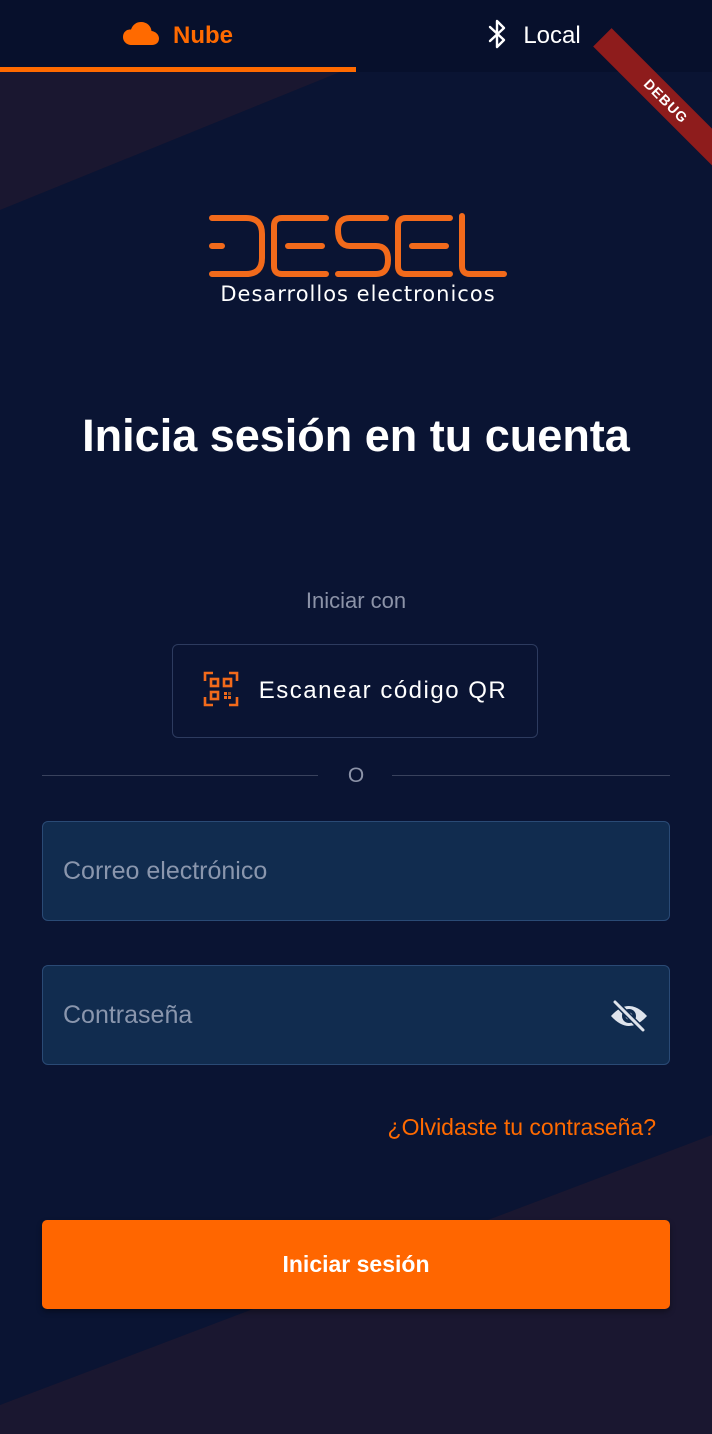 The height and width of the screenshot is (1434, 712). Describe the element at coordinates (356, 775) in the screenshot. I see `divider-label: O` at that location.